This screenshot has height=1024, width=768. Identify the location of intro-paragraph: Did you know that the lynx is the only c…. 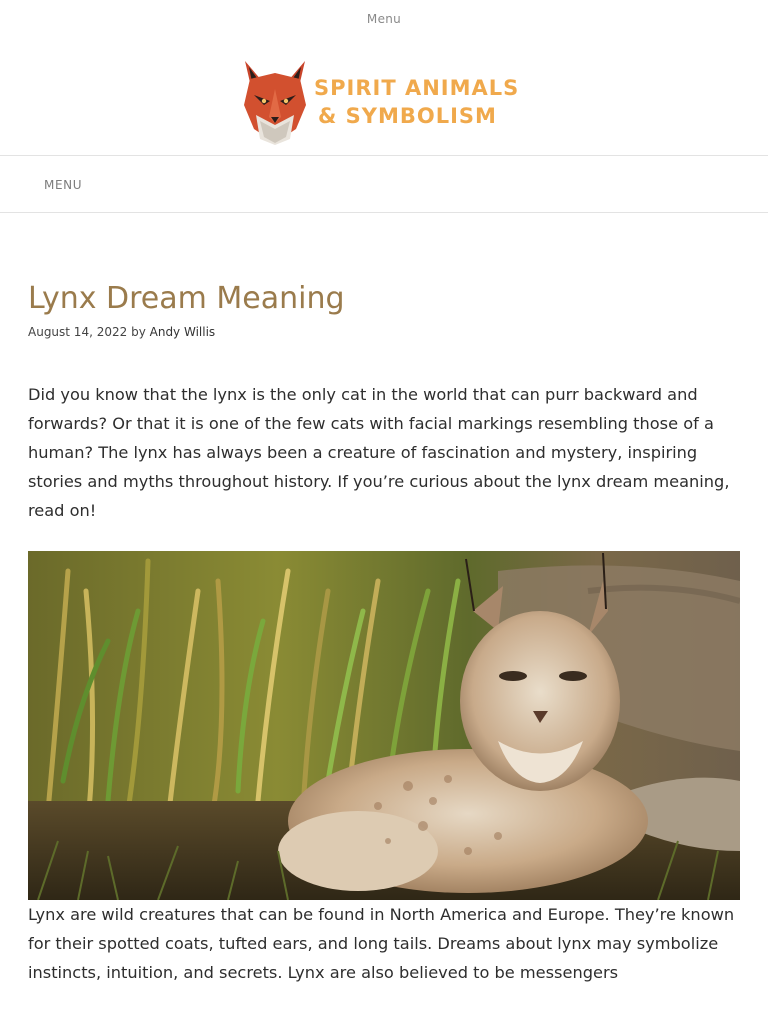
(379, 452).